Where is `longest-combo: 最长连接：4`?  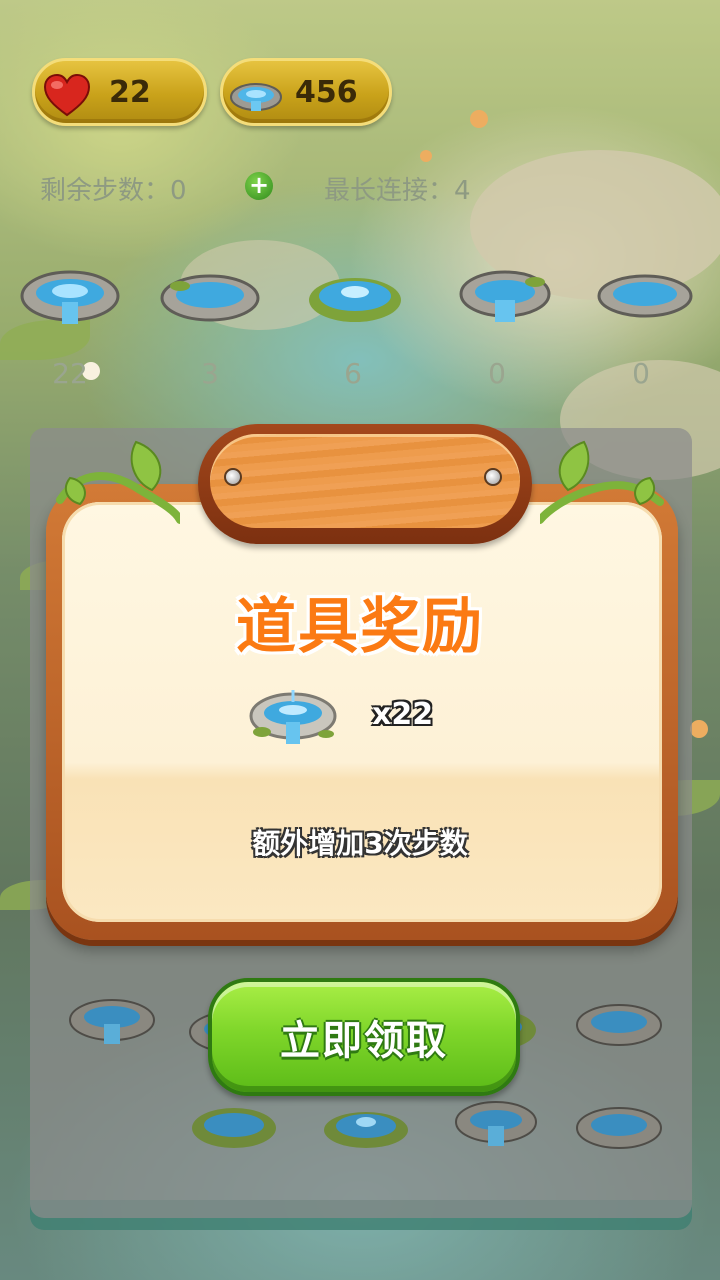 longest-combo: 最长连接：4 is located at coordinates (397, 188).